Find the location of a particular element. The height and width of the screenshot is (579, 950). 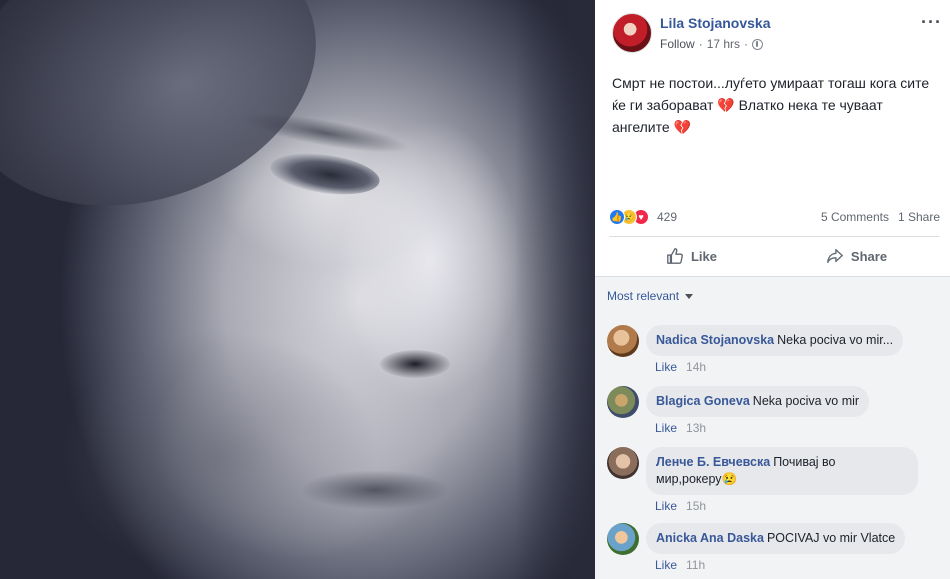

globe-icon is located at coordinates (758, 44).